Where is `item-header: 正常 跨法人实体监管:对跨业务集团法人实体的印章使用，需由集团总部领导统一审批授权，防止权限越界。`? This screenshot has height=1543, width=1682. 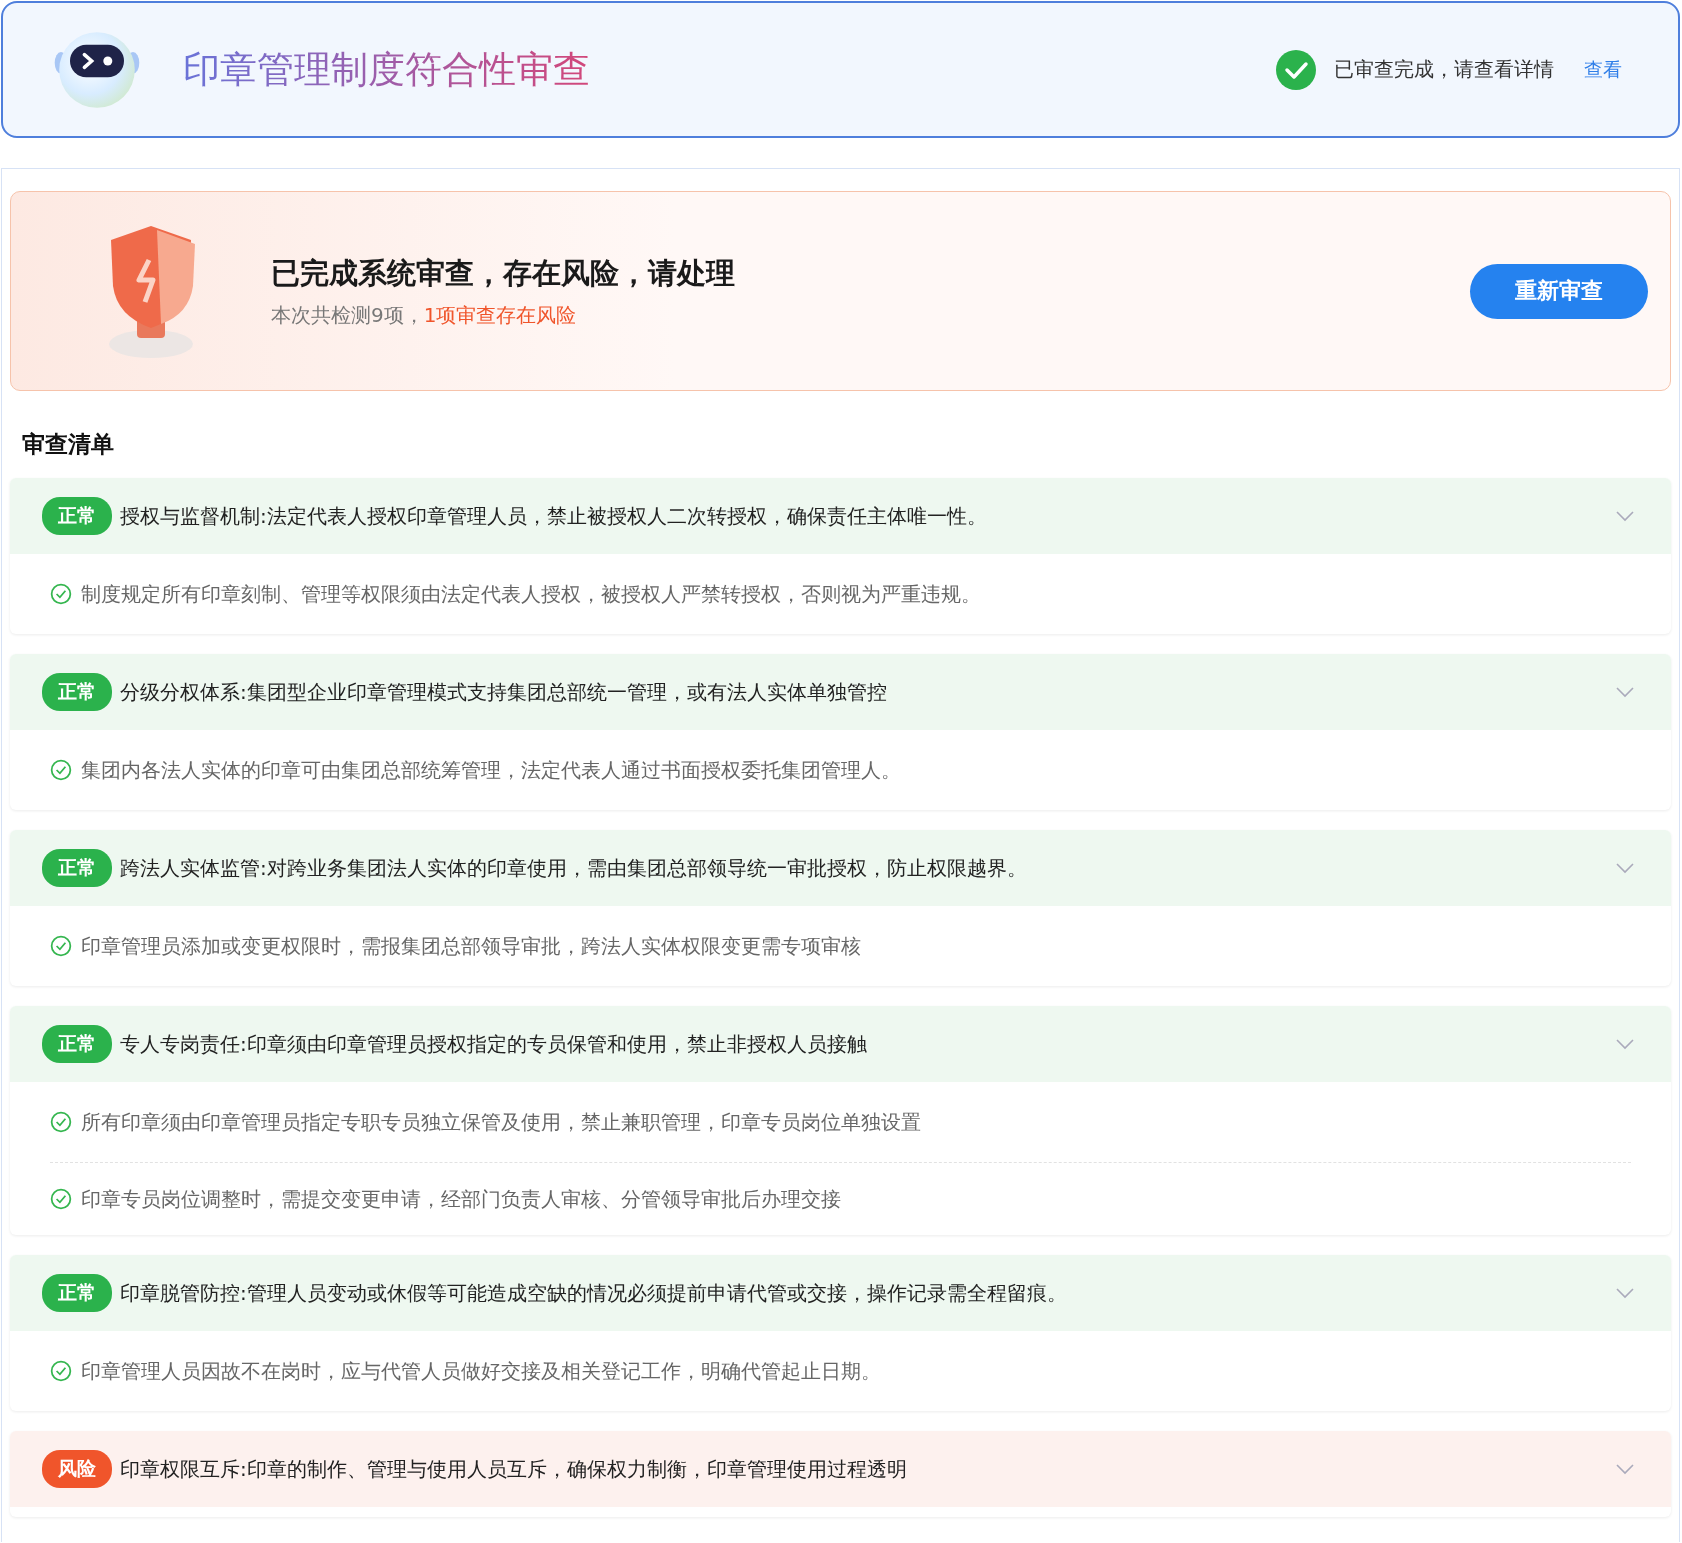
item-header: 正常 跨法人实体监管:对跨业务集团法人实体的印章使用，需由集团总部领导统一审批授权，防止权限越界。 is located at coordinates (840, 868).